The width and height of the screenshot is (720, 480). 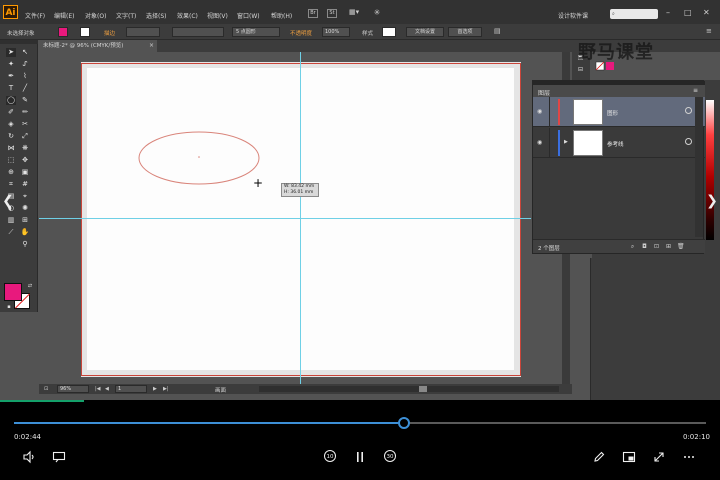 What do you see at coordinates (25, 196) in the screenshot?
I see `eyedropper-tool-icon: ⌖` at bounding box center [25, 196].